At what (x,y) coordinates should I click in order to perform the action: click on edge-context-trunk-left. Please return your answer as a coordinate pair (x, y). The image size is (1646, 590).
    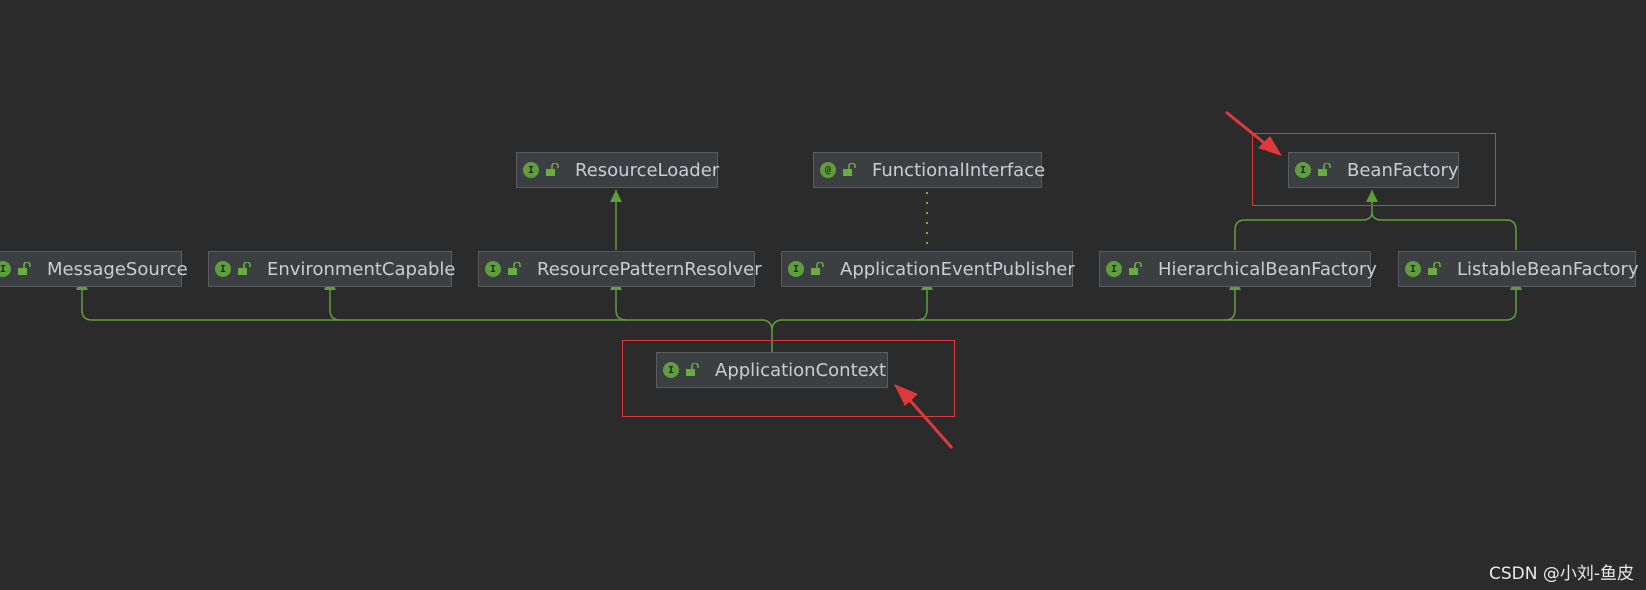
    Looking at the image, I should click on (768, 325).